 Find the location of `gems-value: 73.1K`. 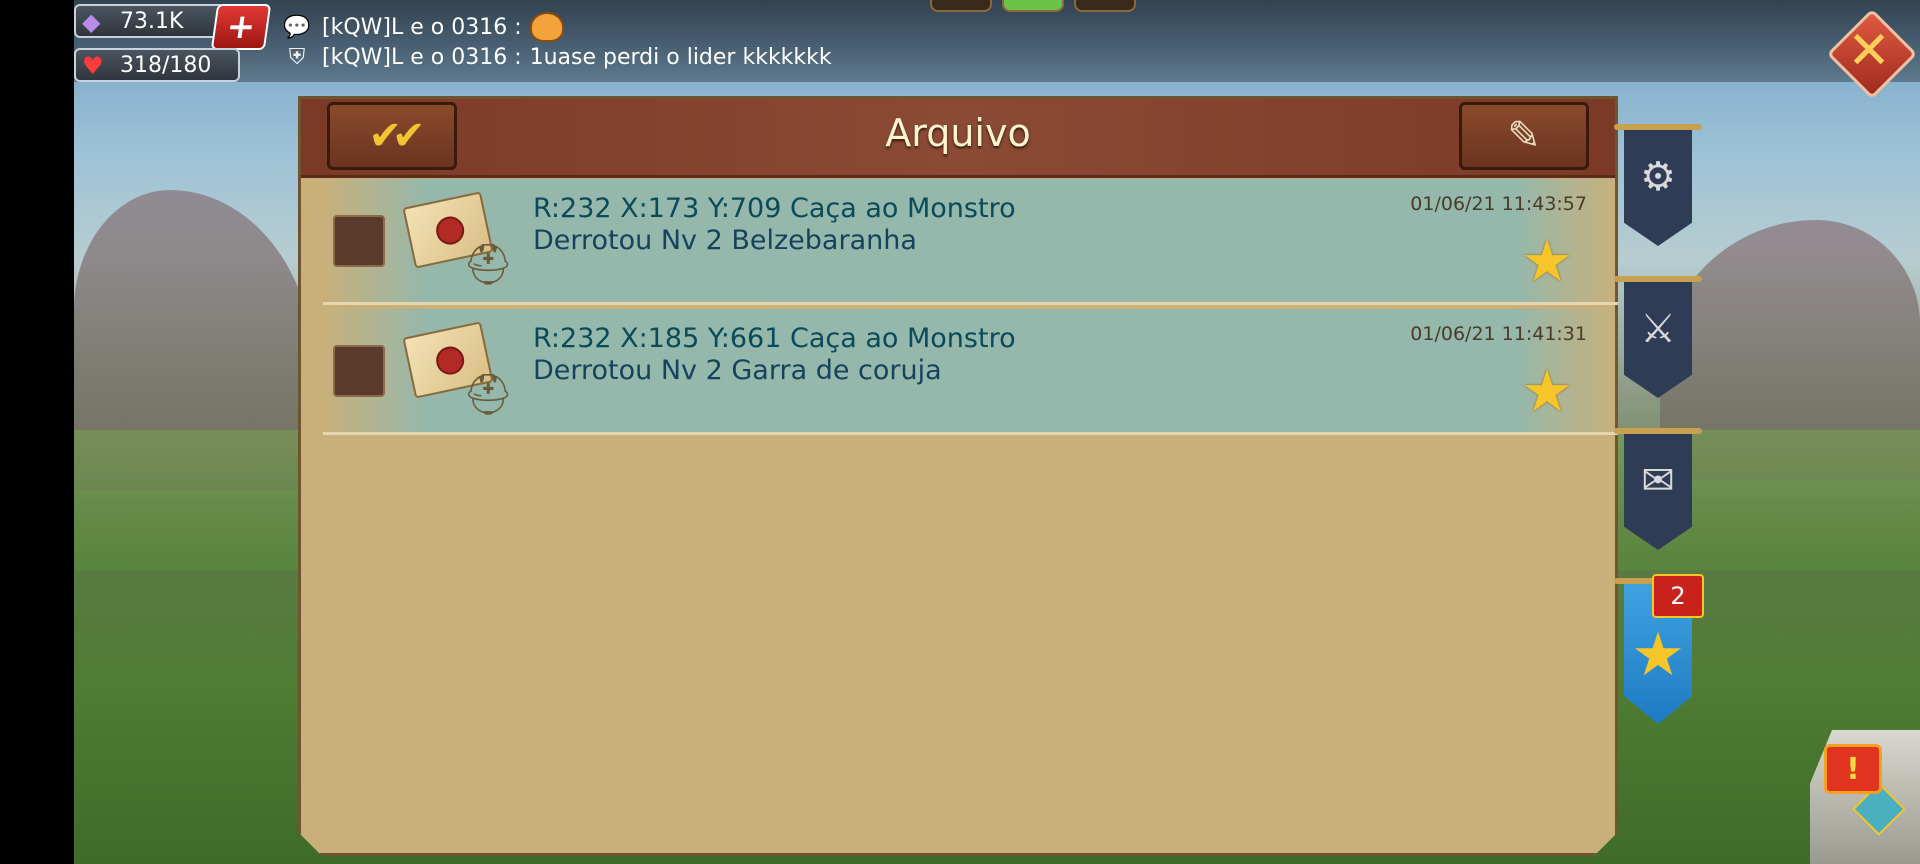

gems-value: 73.1K is located at coordinates (152, 21).